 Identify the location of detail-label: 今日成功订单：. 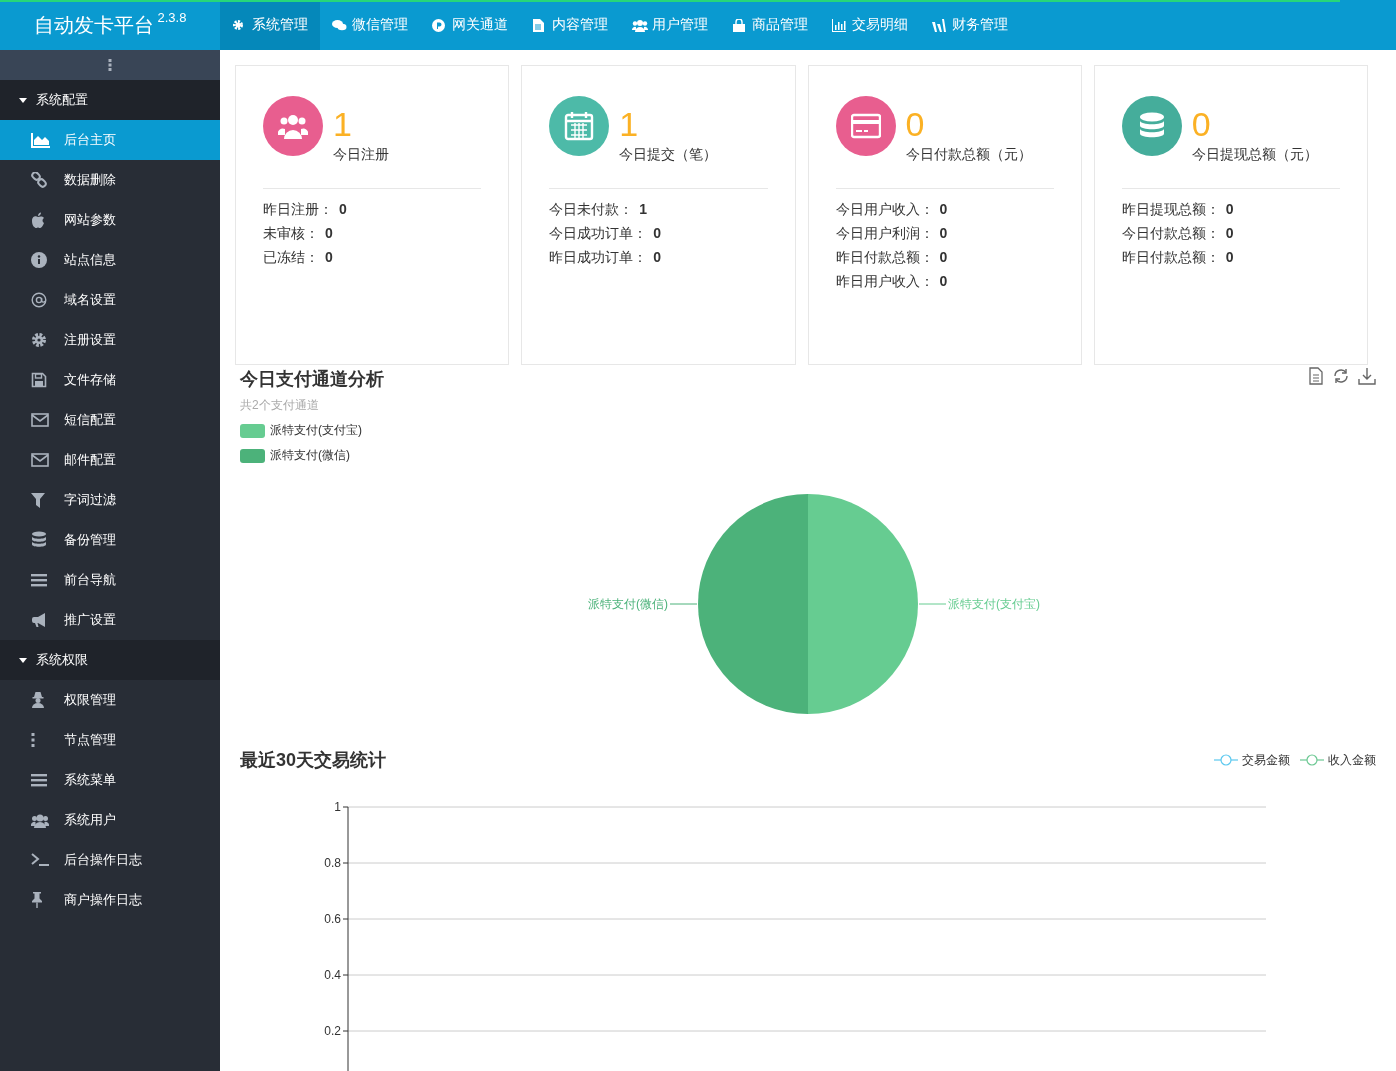
(598, 234).